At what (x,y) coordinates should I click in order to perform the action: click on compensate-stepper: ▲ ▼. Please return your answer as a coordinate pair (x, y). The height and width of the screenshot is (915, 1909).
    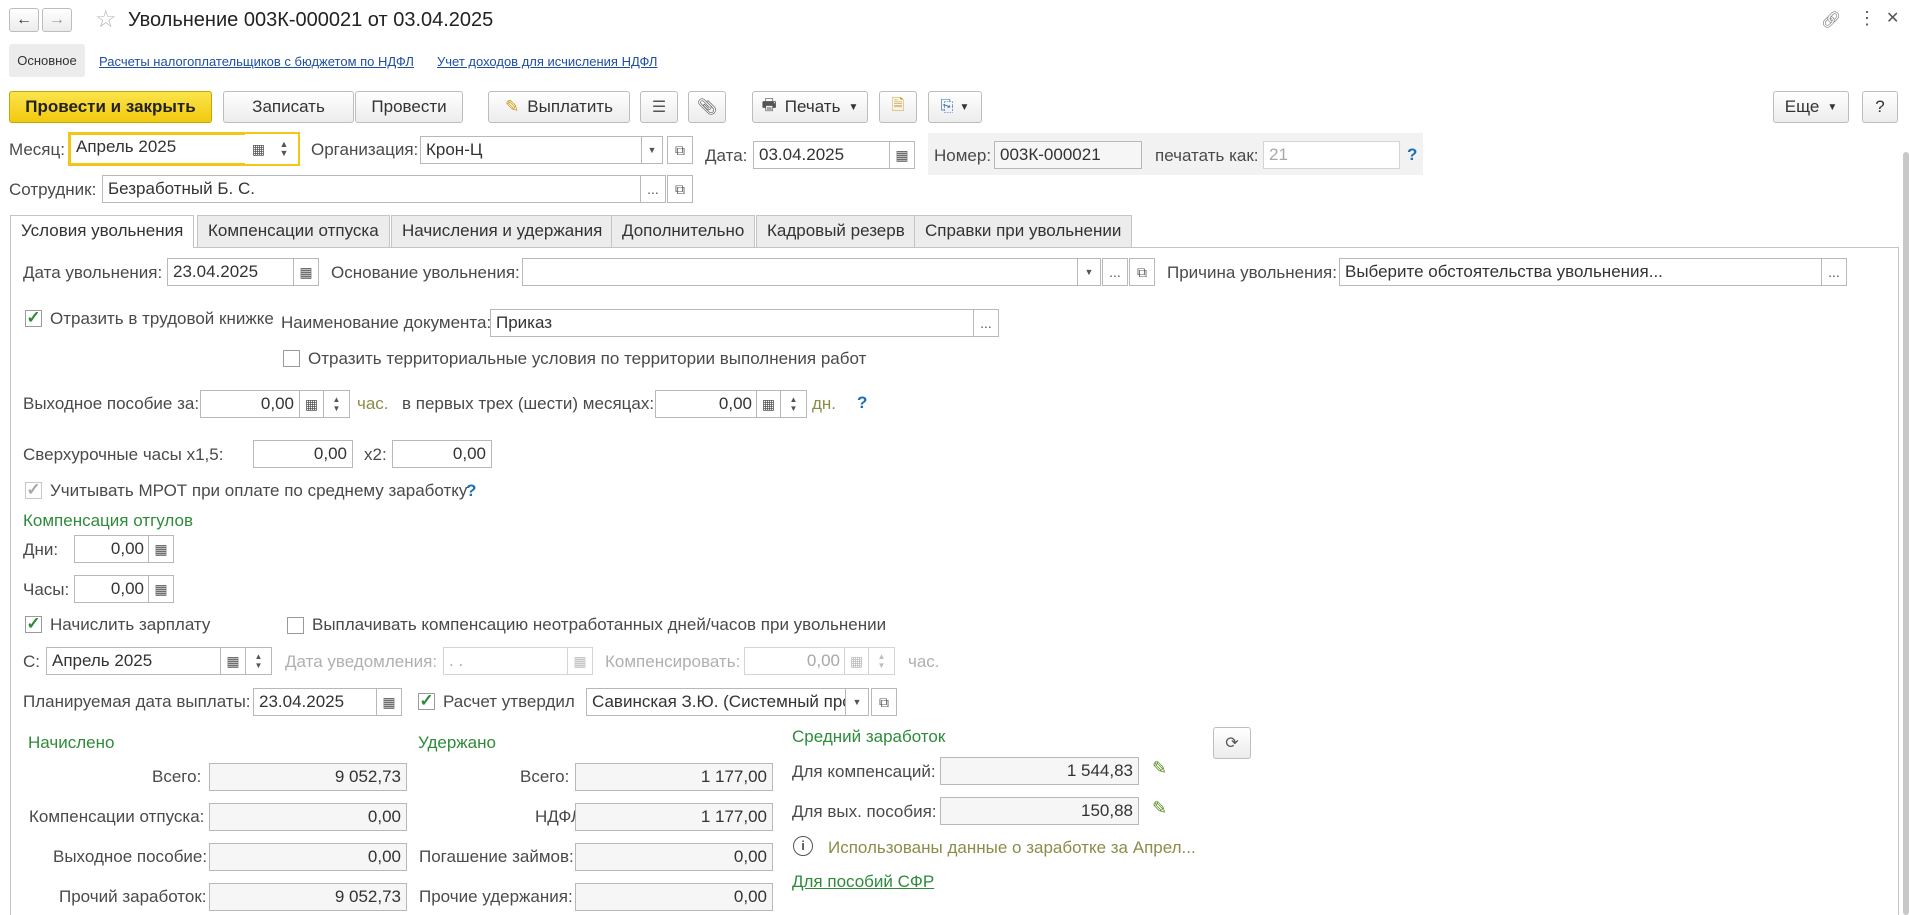
    Looking at the image, I should click on (881, 661).